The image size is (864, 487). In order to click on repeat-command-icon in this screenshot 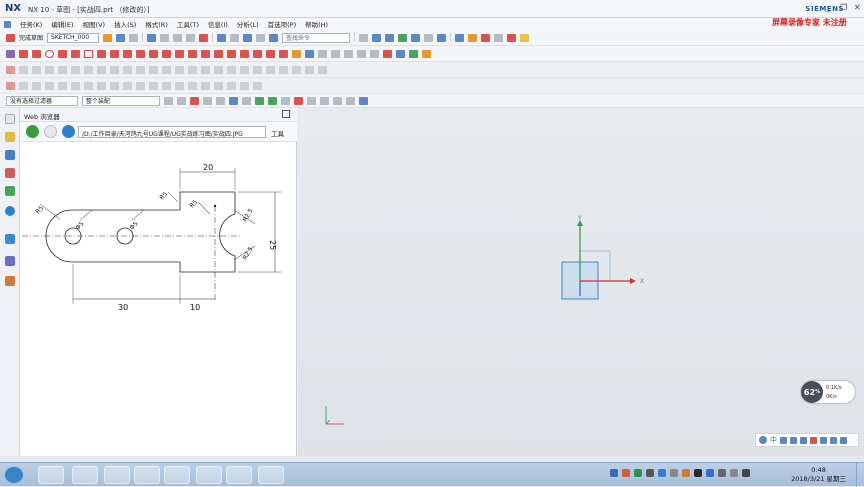, I will do `click(248, 37)`.